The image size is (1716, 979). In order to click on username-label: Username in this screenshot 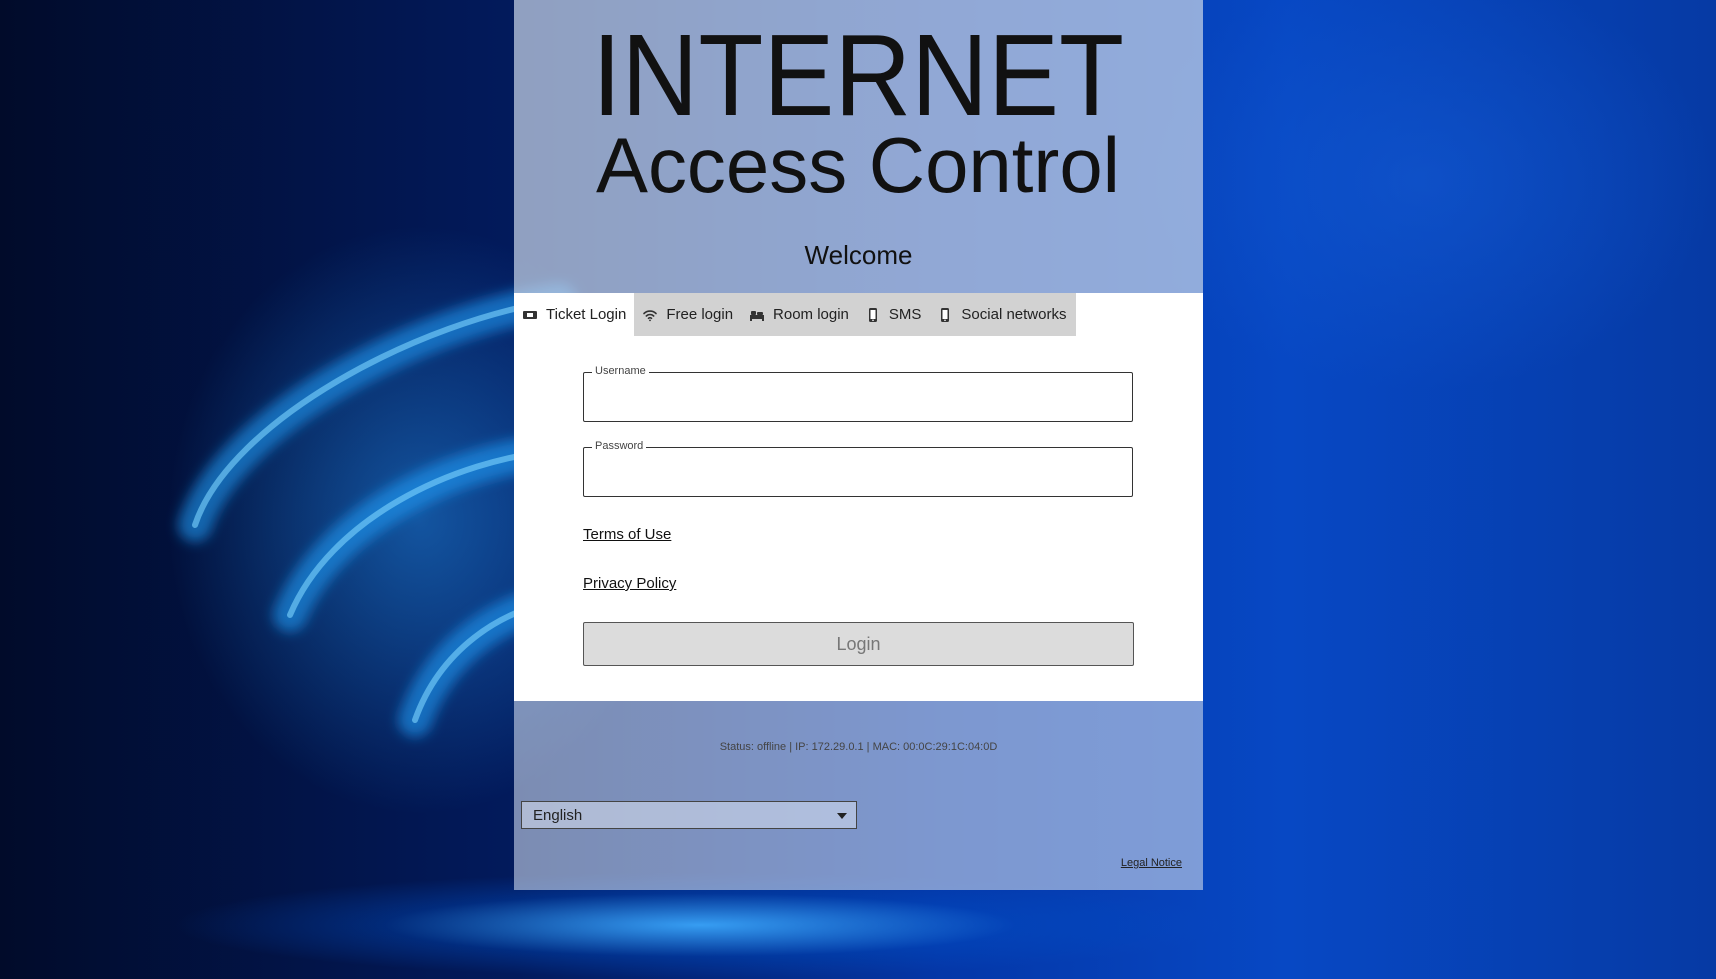, I will do `click(620, 371)`.